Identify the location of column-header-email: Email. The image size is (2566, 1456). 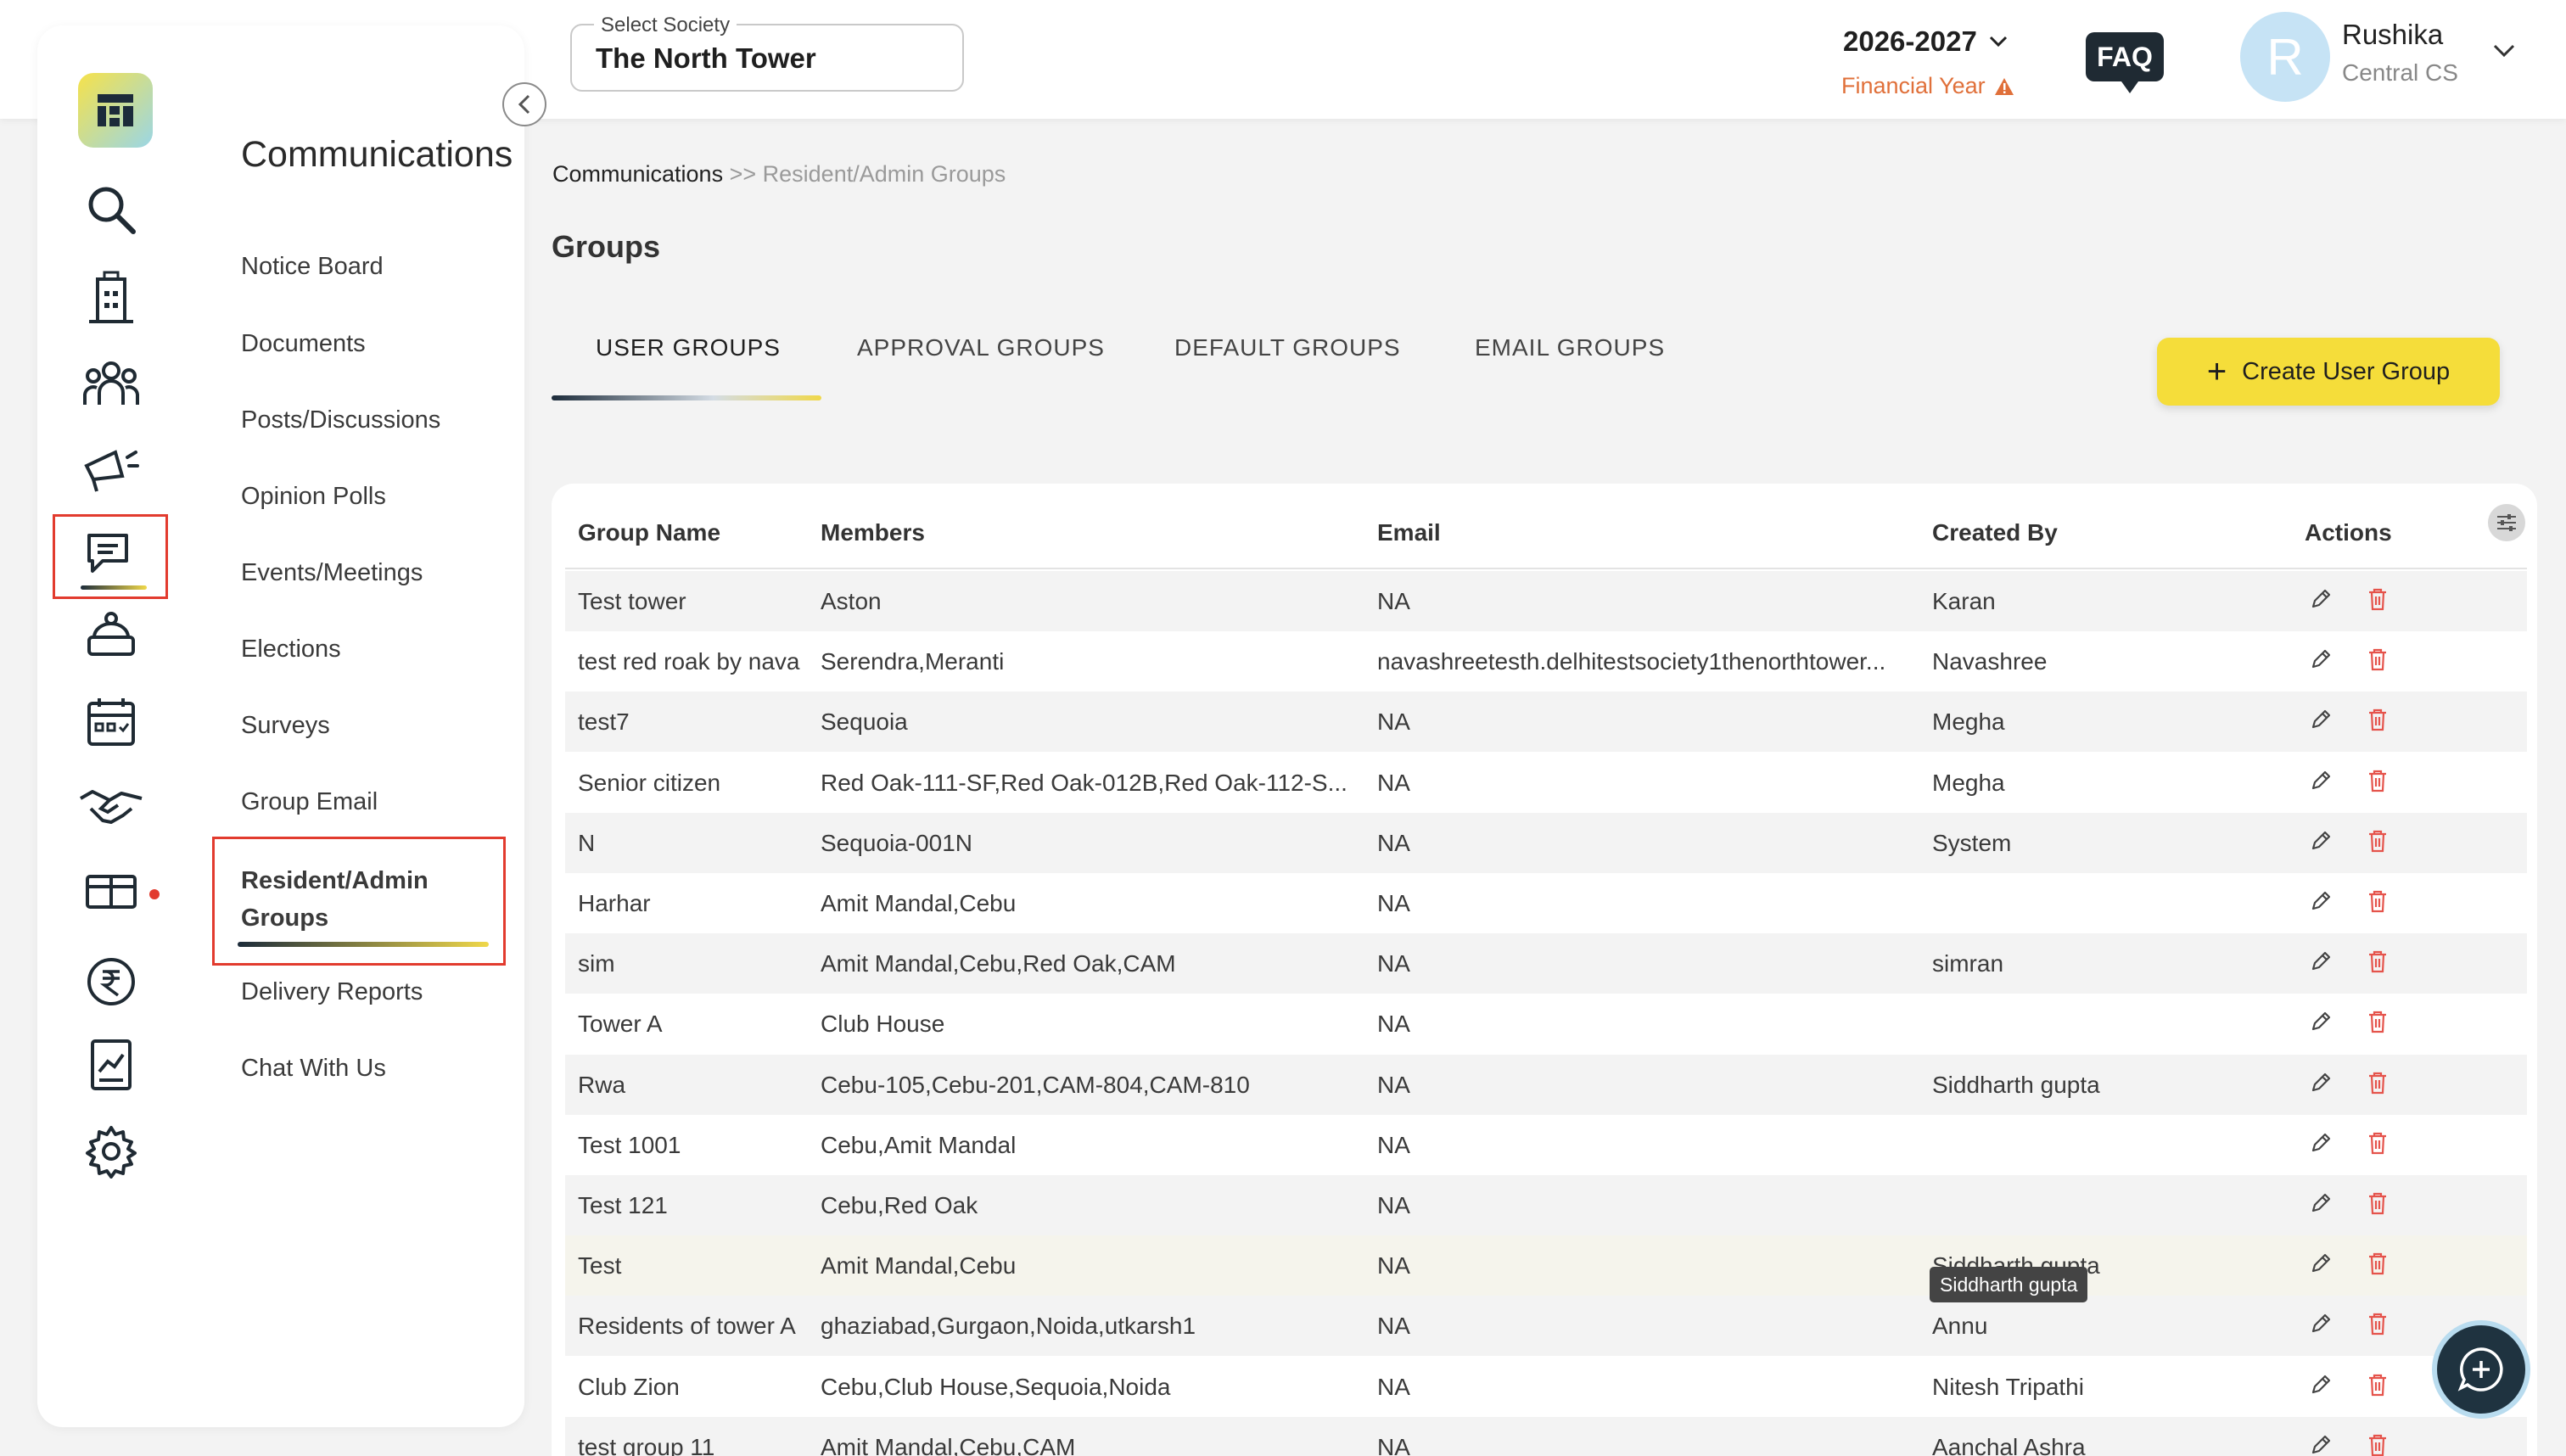
(1409, 533).